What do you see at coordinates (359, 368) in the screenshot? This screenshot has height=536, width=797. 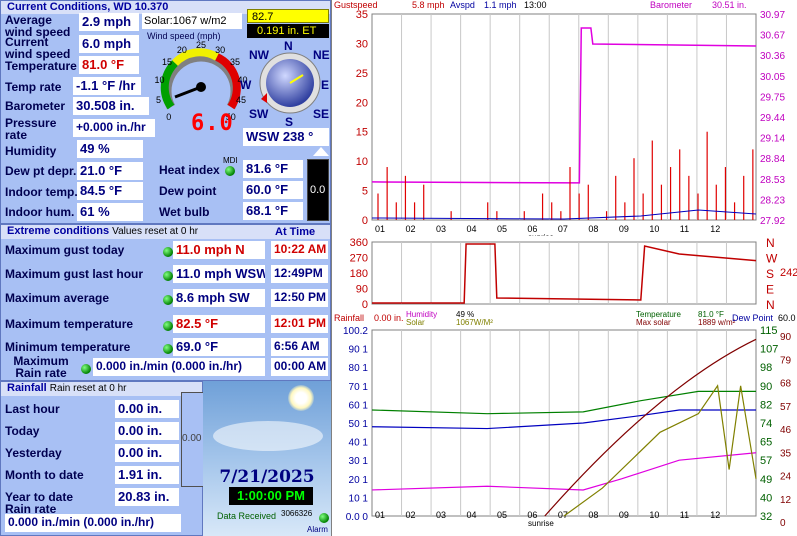 I see `axis-tick-label: 80 1` at bounding box center [359, 368].